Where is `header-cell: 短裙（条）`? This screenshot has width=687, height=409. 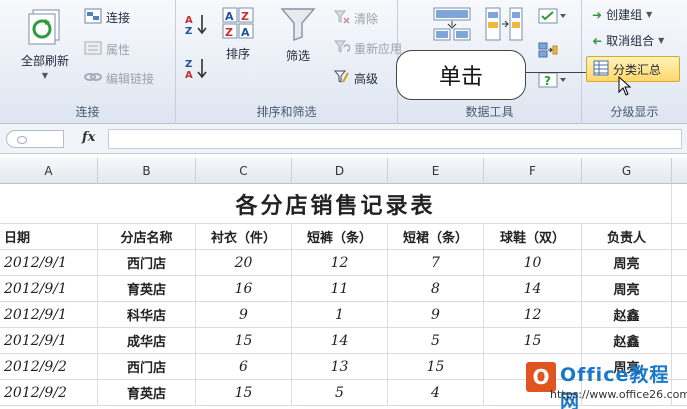
header-cell: 短裙（条） is located at coordinates (436, 236).